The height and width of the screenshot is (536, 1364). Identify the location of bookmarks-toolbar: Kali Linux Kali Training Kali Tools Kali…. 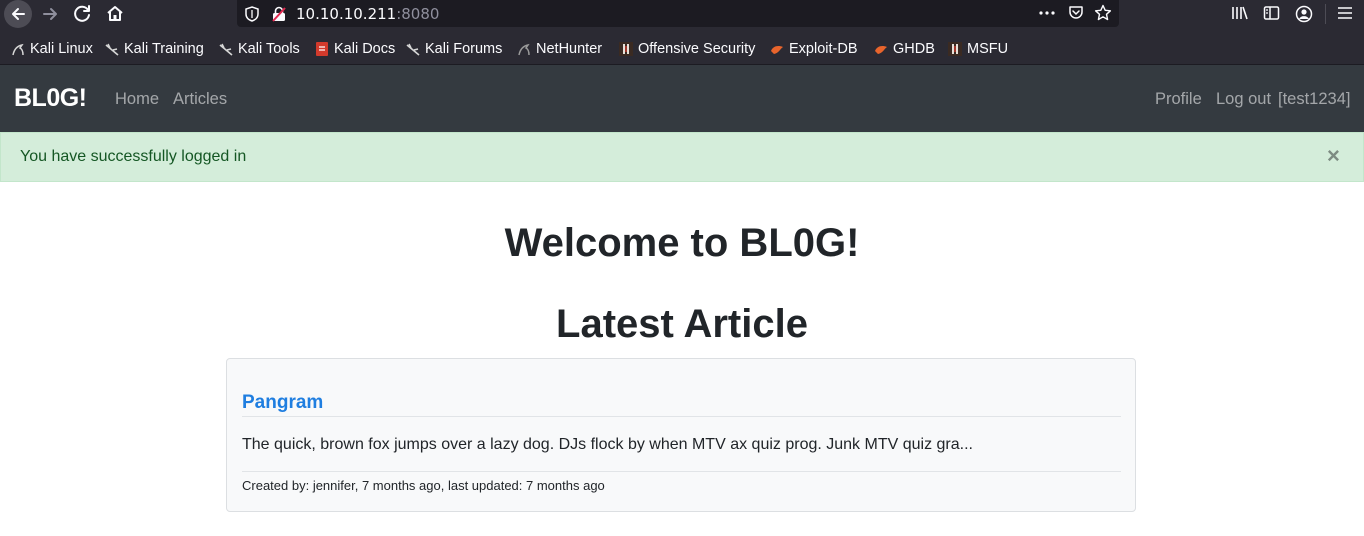
(682, 46).